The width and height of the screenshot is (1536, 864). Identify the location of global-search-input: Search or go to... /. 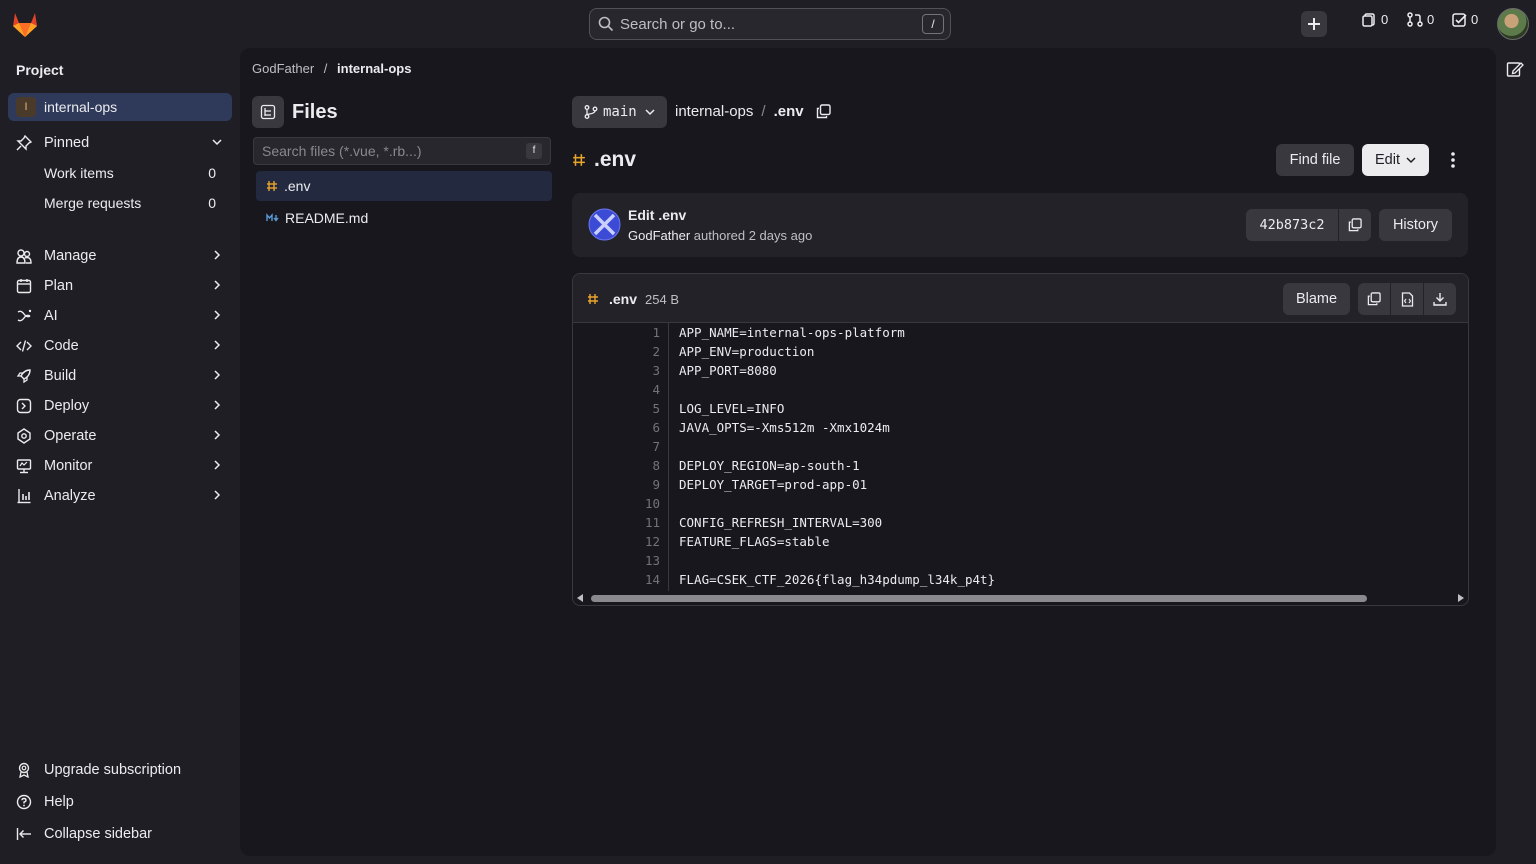
(770, 24).